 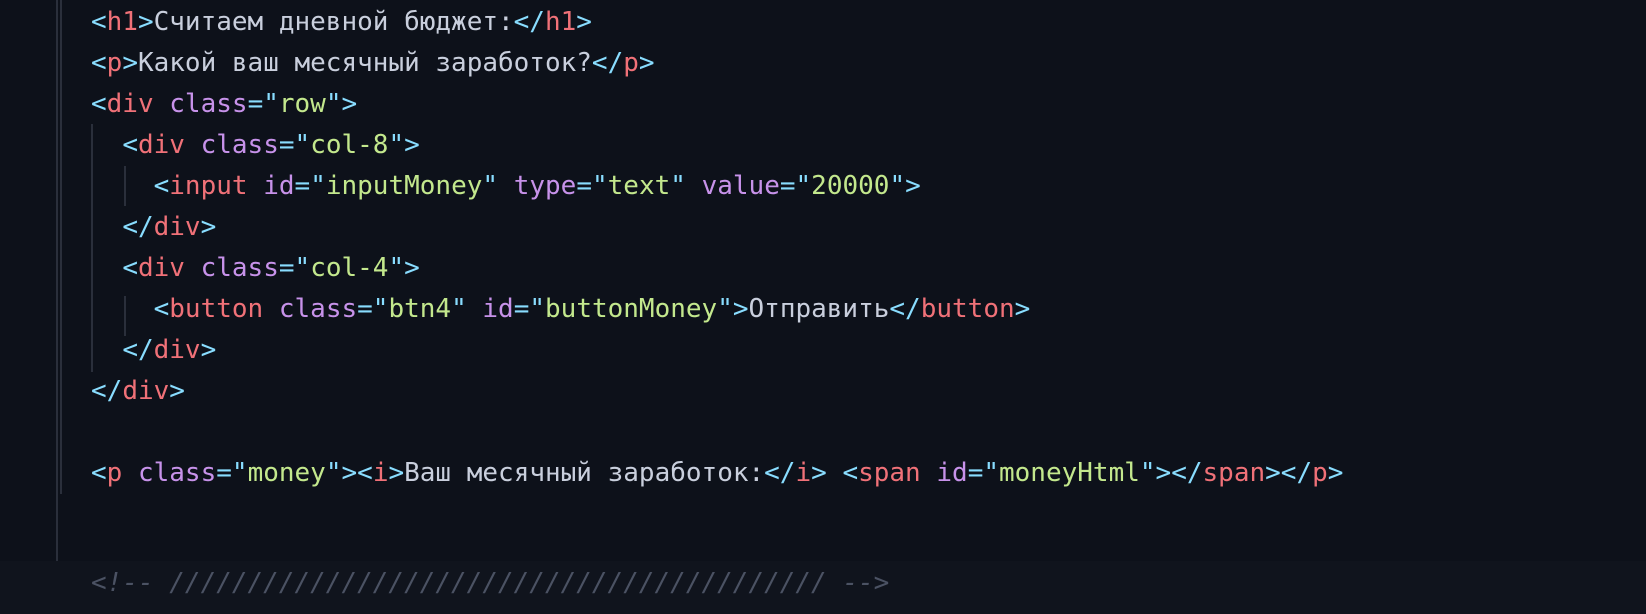 What do you see at coordinates (333, 22) in the screenshot?
I see `text-content: Считаем дневной бюджет:` at bounding box center [333, 22].